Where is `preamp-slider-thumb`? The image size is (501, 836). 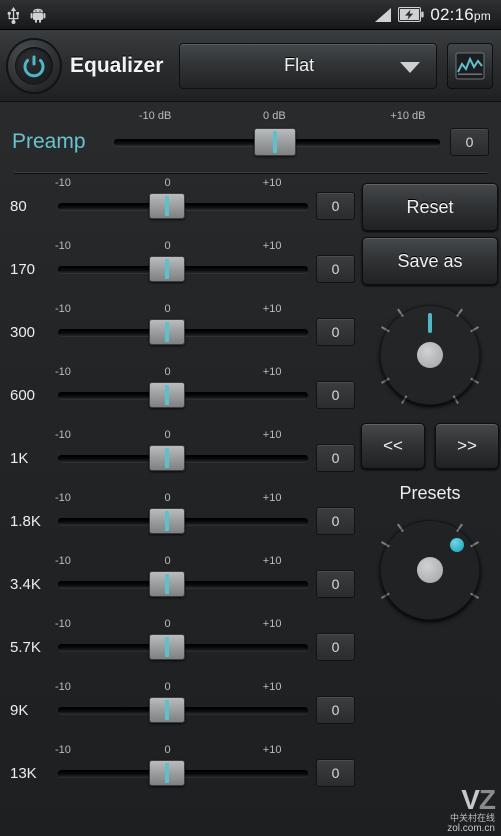
preamp-slider-thumb is located at coordinates (274, 142).